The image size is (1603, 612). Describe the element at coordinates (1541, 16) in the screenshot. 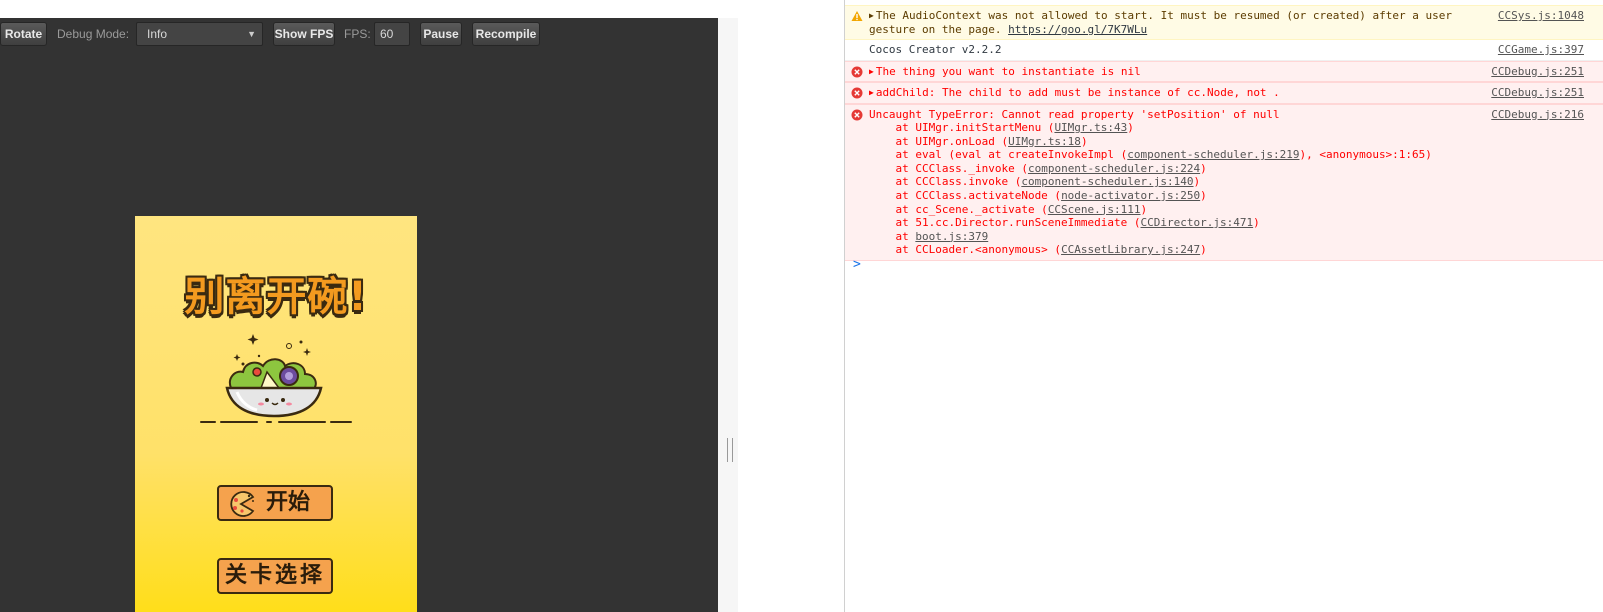

I see `message-source-link: CCSys.js:1048` at that location.